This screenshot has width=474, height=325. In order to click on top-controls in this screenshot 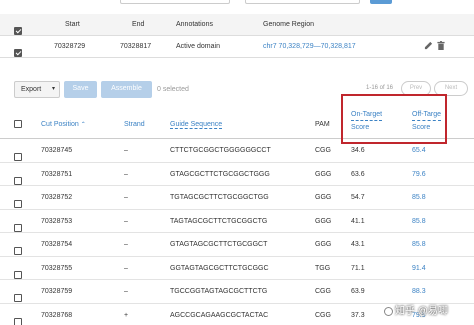, I will do `click(237, 4)`.